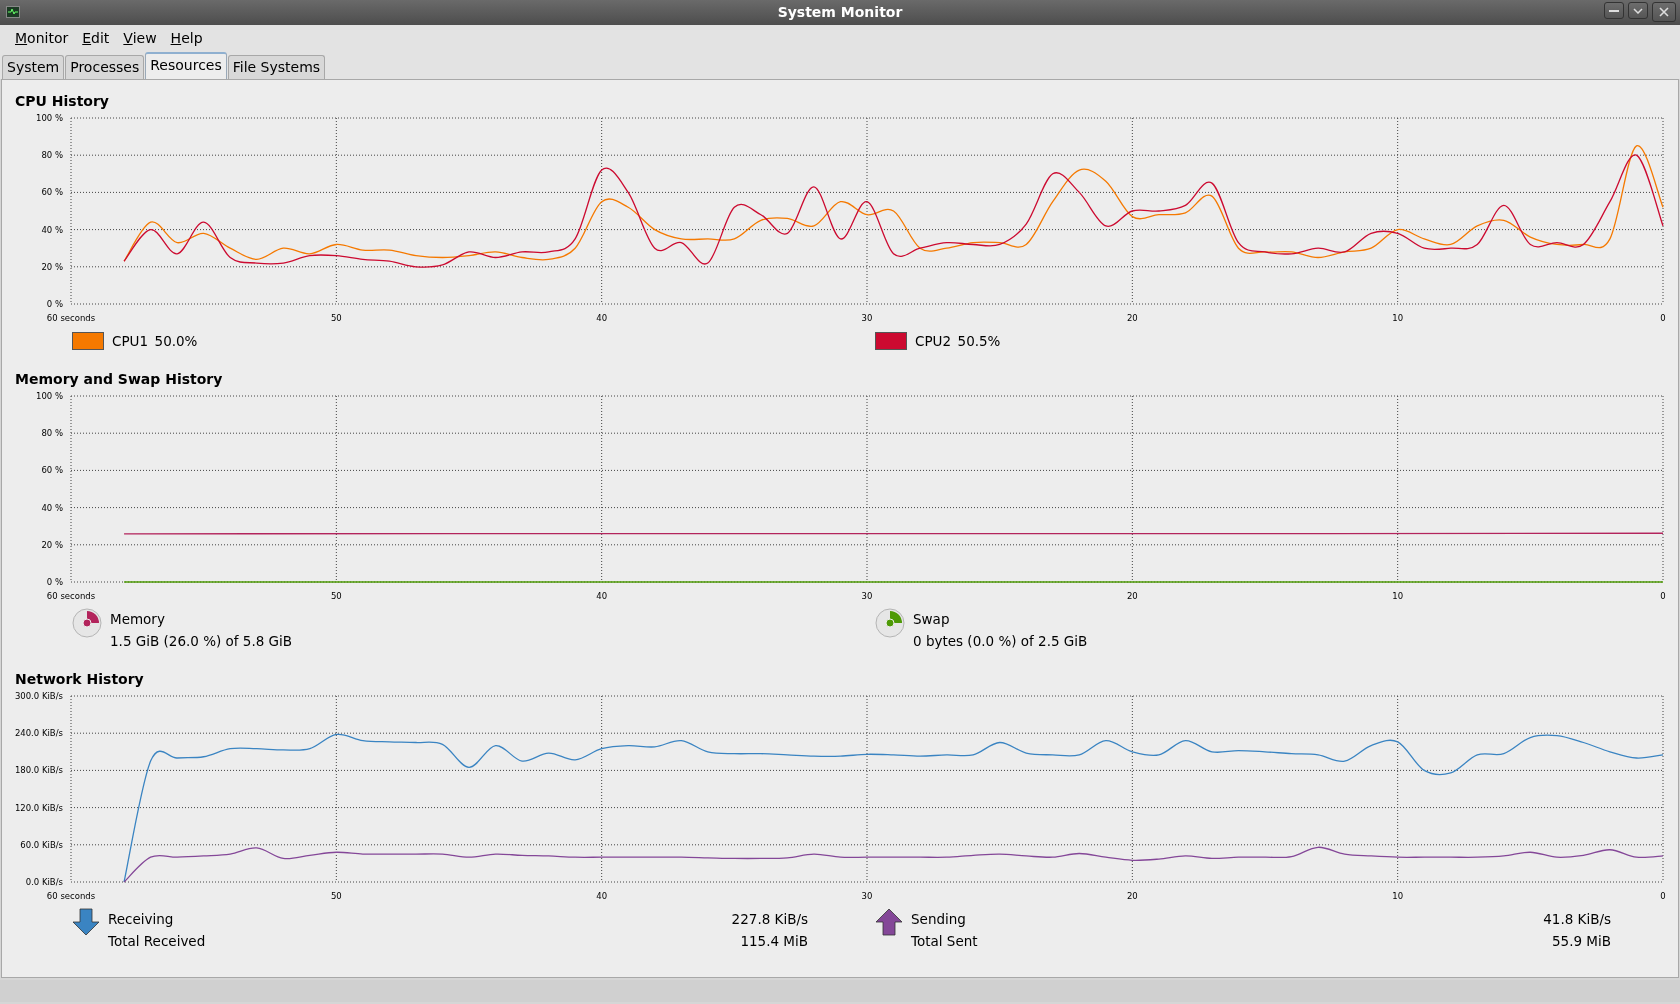  Describe the element at coordinates (1000, 641) in the screenshot. I see `legend-value: 0 bytes (0.0 %) of 2.5 GiB` at that location.